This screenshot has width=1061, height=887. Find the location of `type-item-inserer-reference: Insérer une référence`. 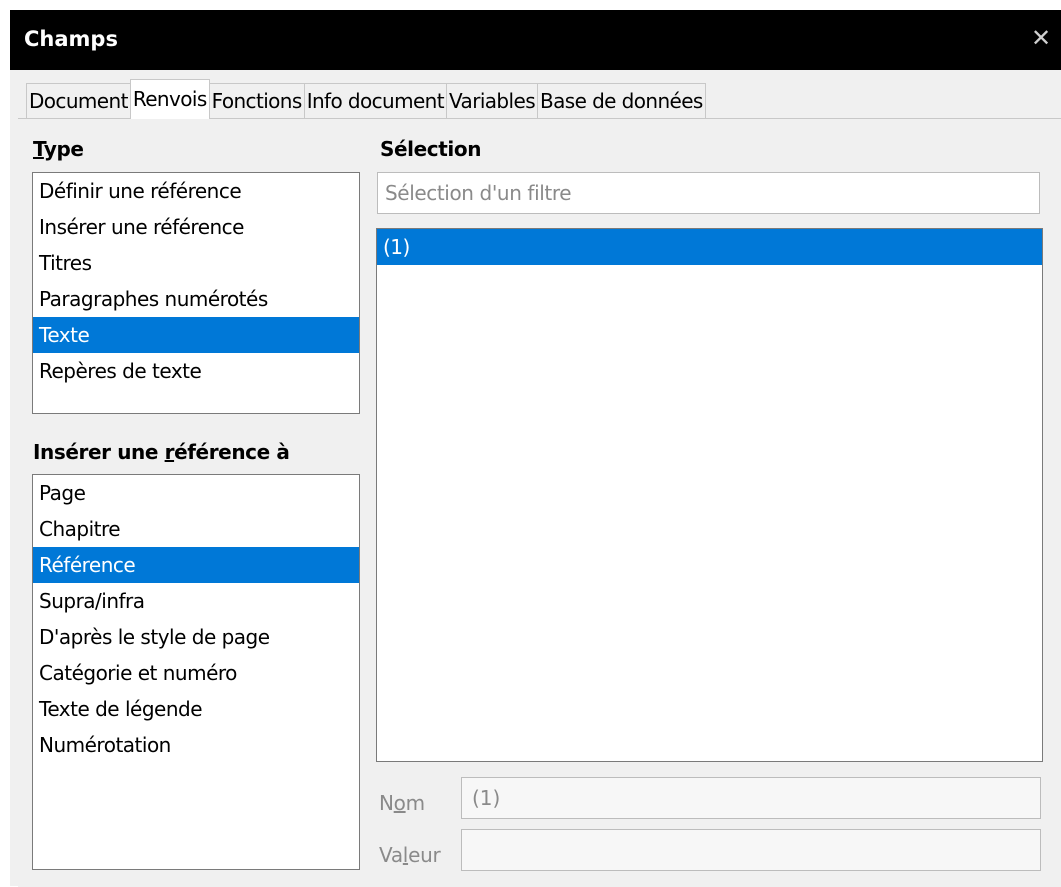

type-item-inserer-reference: Insérer une référence is located at coordinates (196, 227).